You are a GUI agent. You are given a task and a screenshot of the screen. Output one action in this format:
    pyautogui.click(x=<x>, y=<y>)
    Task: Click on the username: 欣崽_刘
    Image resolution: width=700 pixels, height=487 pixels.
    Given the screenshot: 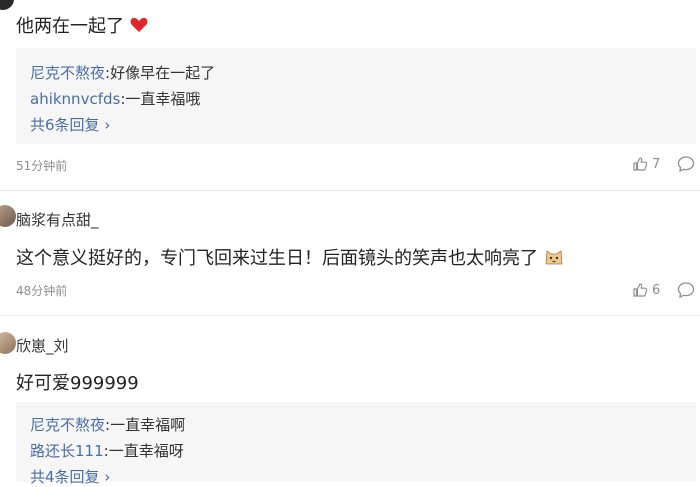 What is the action you would take?
    pyautogui.click(x=42, y=345)
    